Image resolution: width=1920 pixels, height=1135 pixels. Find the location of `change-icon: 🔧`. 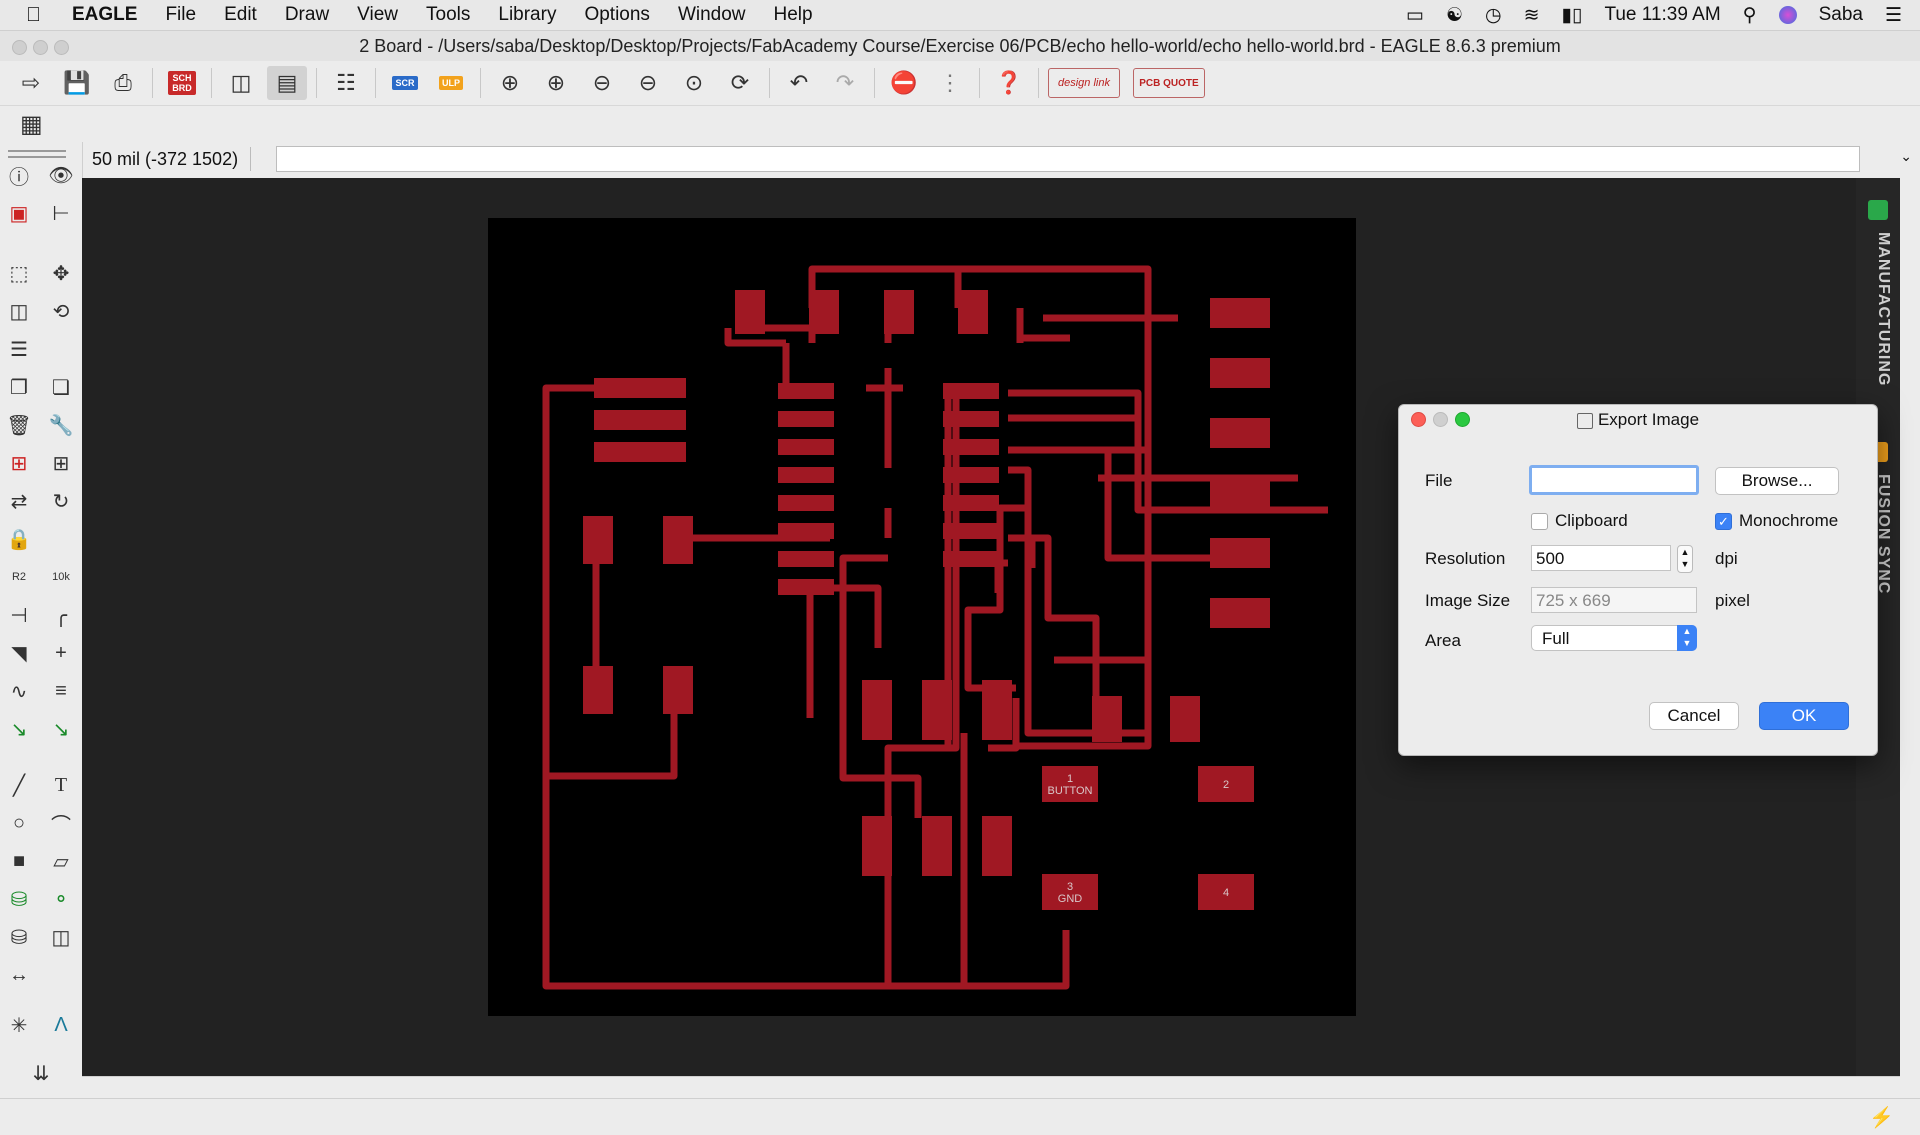

change-icon: 🔧 is located at coordinates (61, 425).